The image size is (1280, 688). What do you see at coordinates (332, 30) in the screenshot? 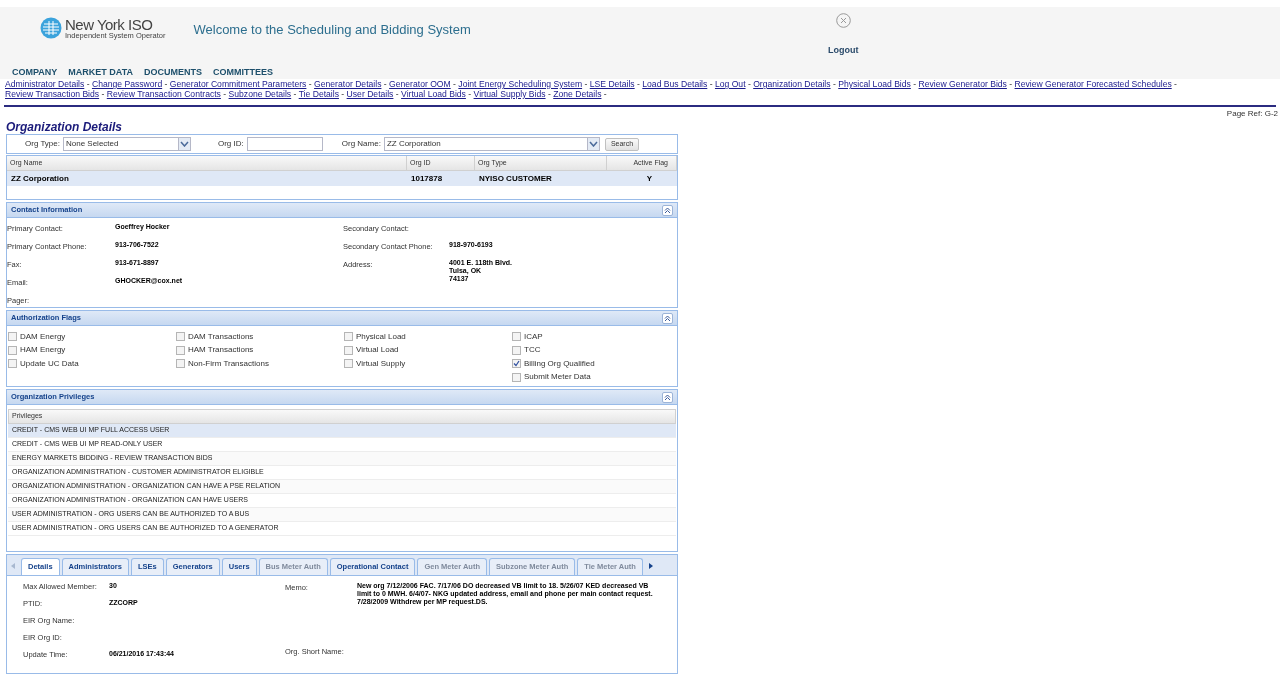
I see `welcome-title: Welcome to the Scheduling and Bidding System` at bounding box center [332, 30].